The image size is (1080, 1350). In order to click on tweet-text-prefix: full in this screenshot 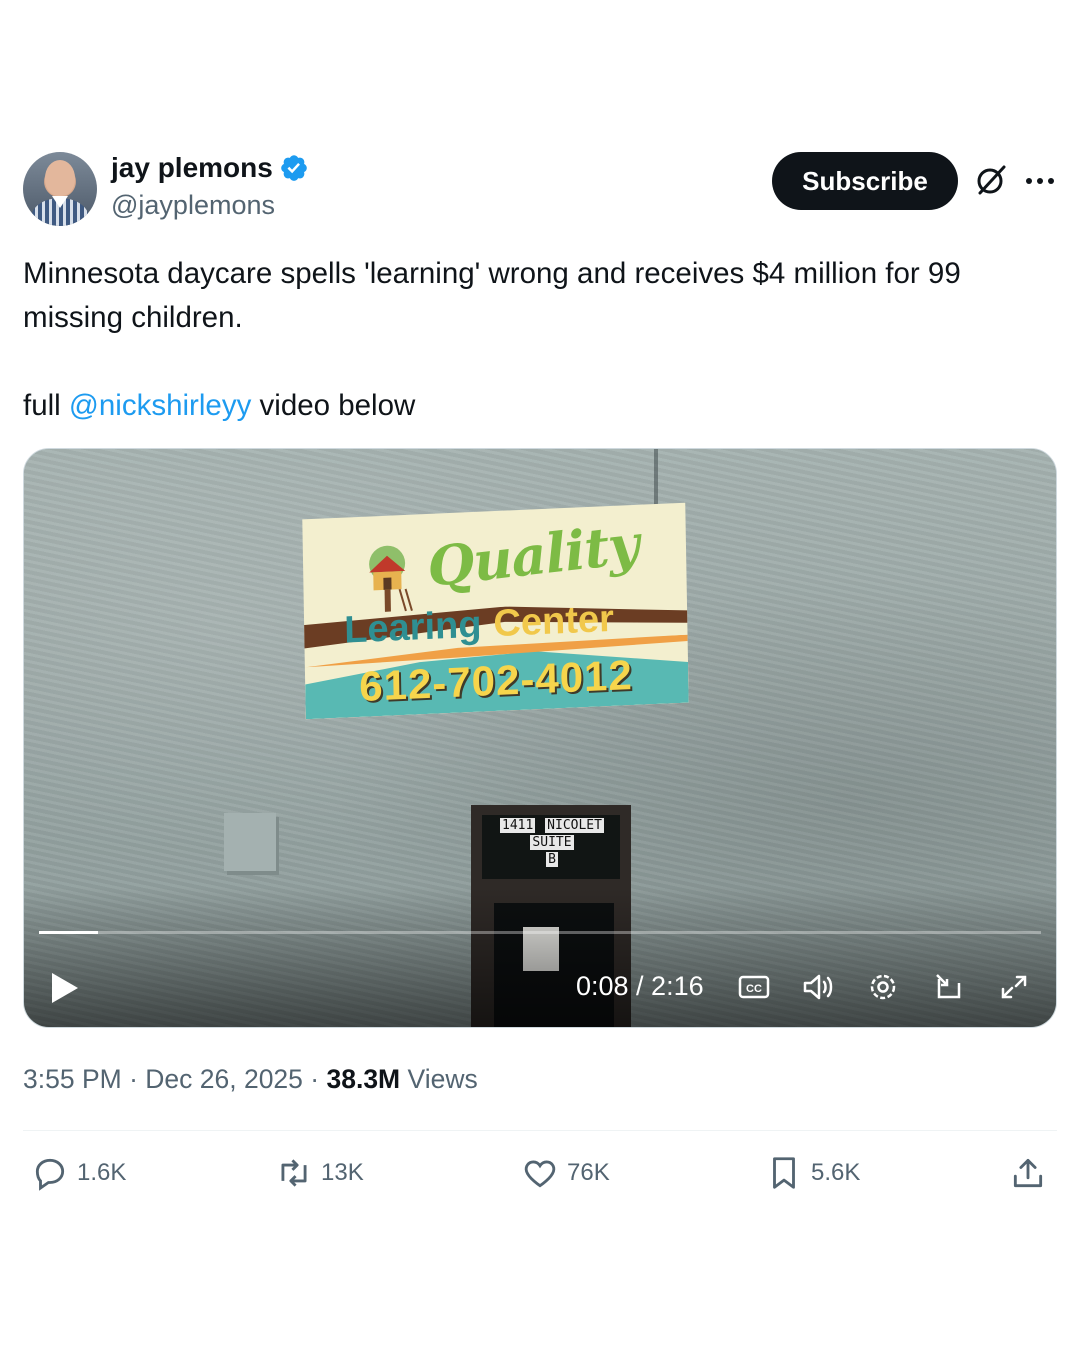, I will do `click(46, 405)`.